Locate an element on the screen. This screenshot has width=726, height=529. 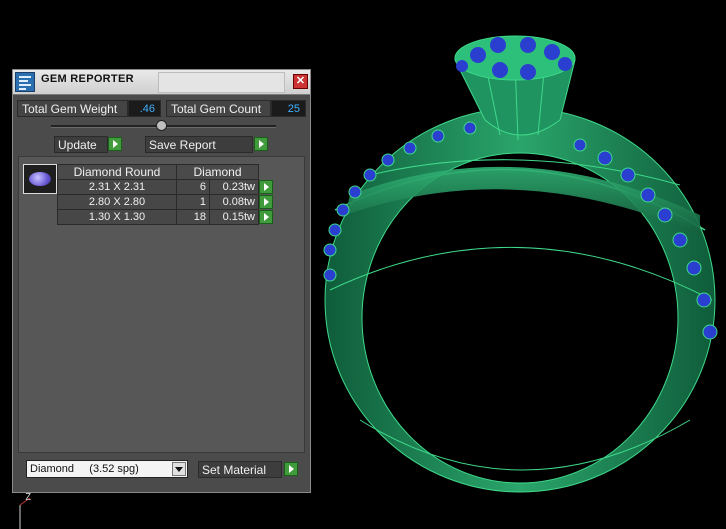
chevron-down-icon is located at coordinates (179, 469).